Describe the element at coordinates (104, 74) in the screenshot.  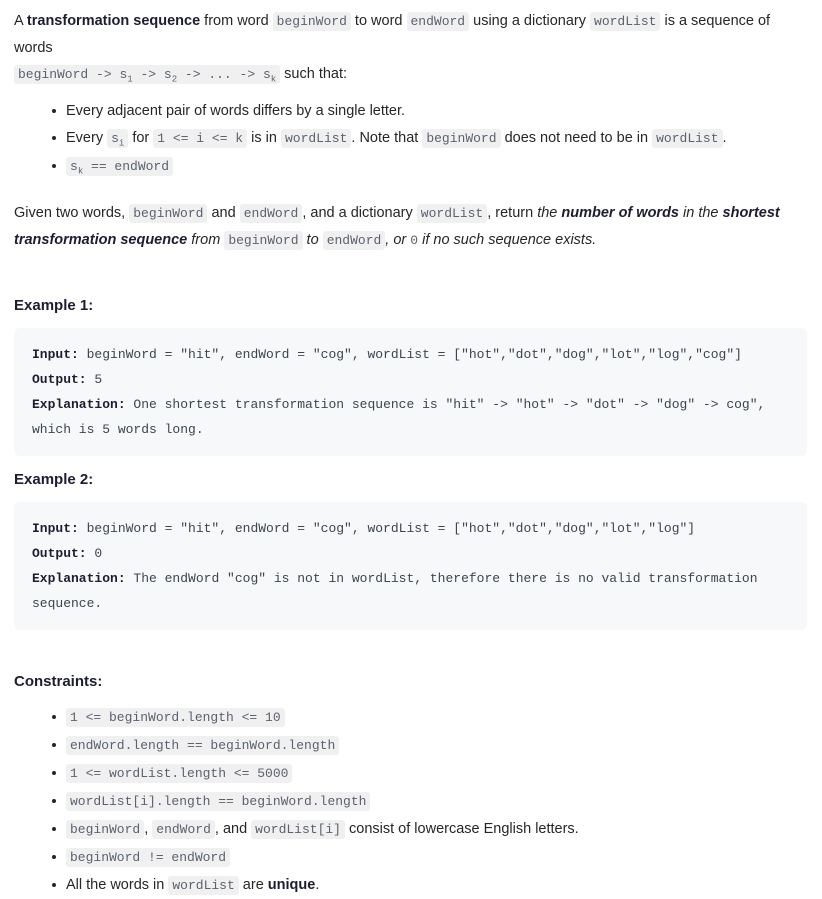
I see `seq-arrow-1: ->` at that location.